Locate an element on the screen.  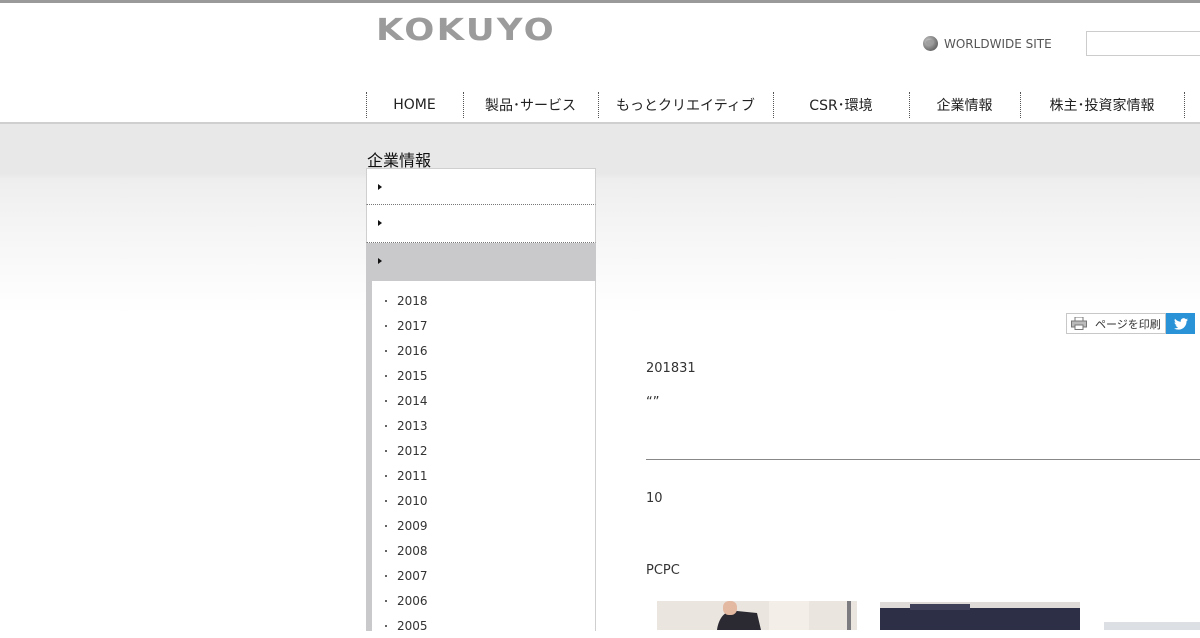
year-link-2010: 2010 is located at coordinates (483, 500).